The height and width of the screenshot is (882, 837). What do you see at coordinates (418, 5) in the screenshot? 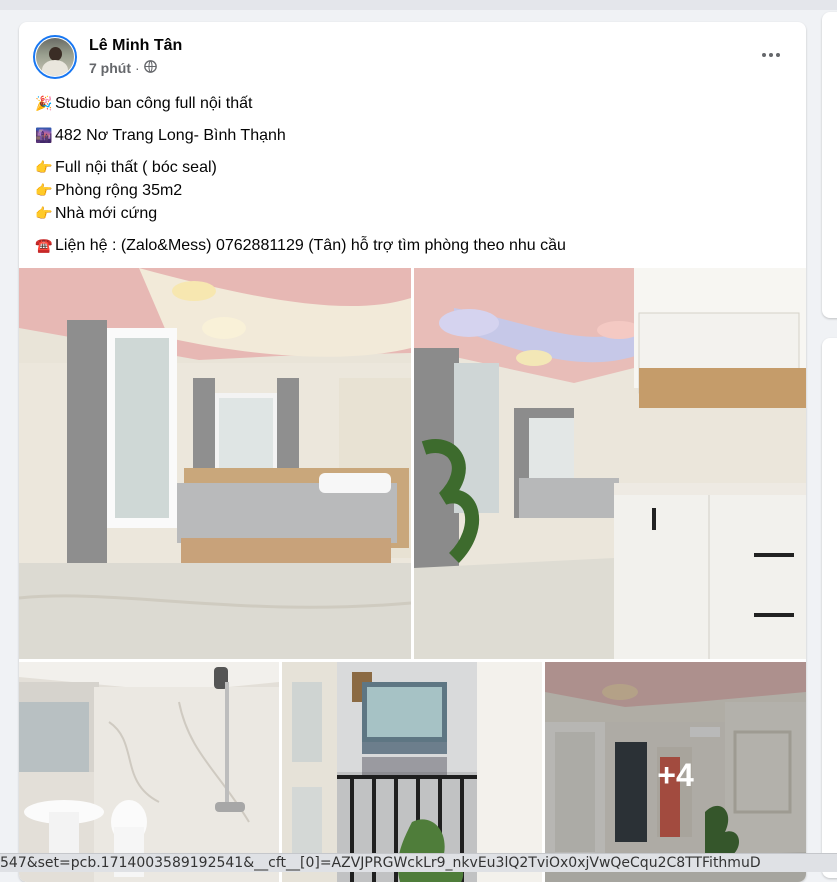
I see `top-divider` at bounding box center [418, 5].